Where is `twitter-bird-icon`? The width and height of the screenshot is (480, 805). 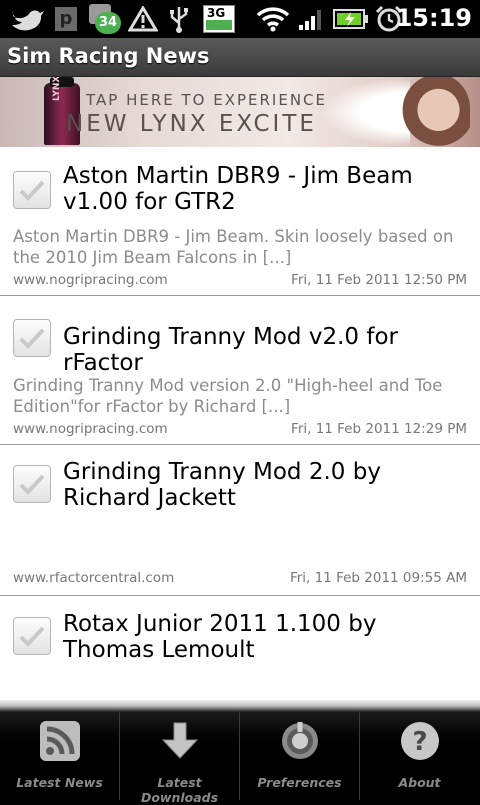
twitter-bird-icon is located at coordinates (27, 19).